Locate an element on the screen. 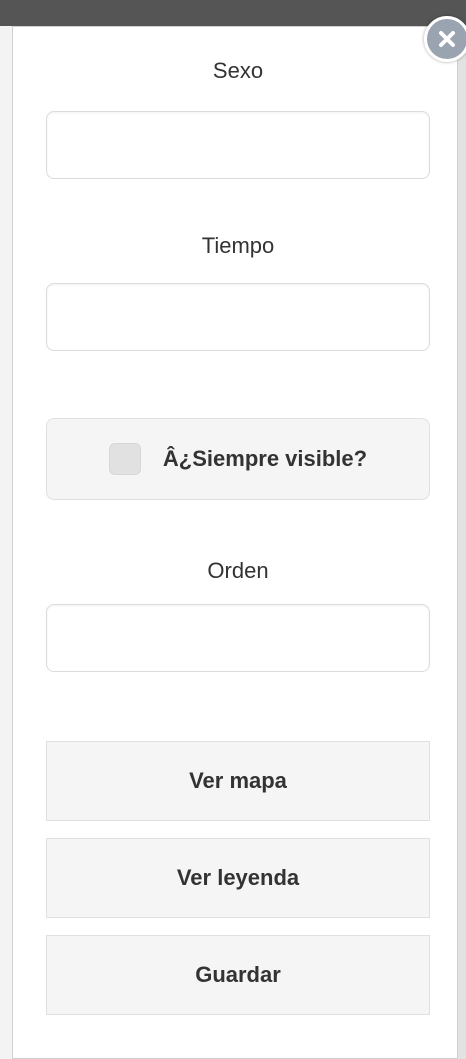  siempre-visible-checkbox is located at coordinates (124, 459).